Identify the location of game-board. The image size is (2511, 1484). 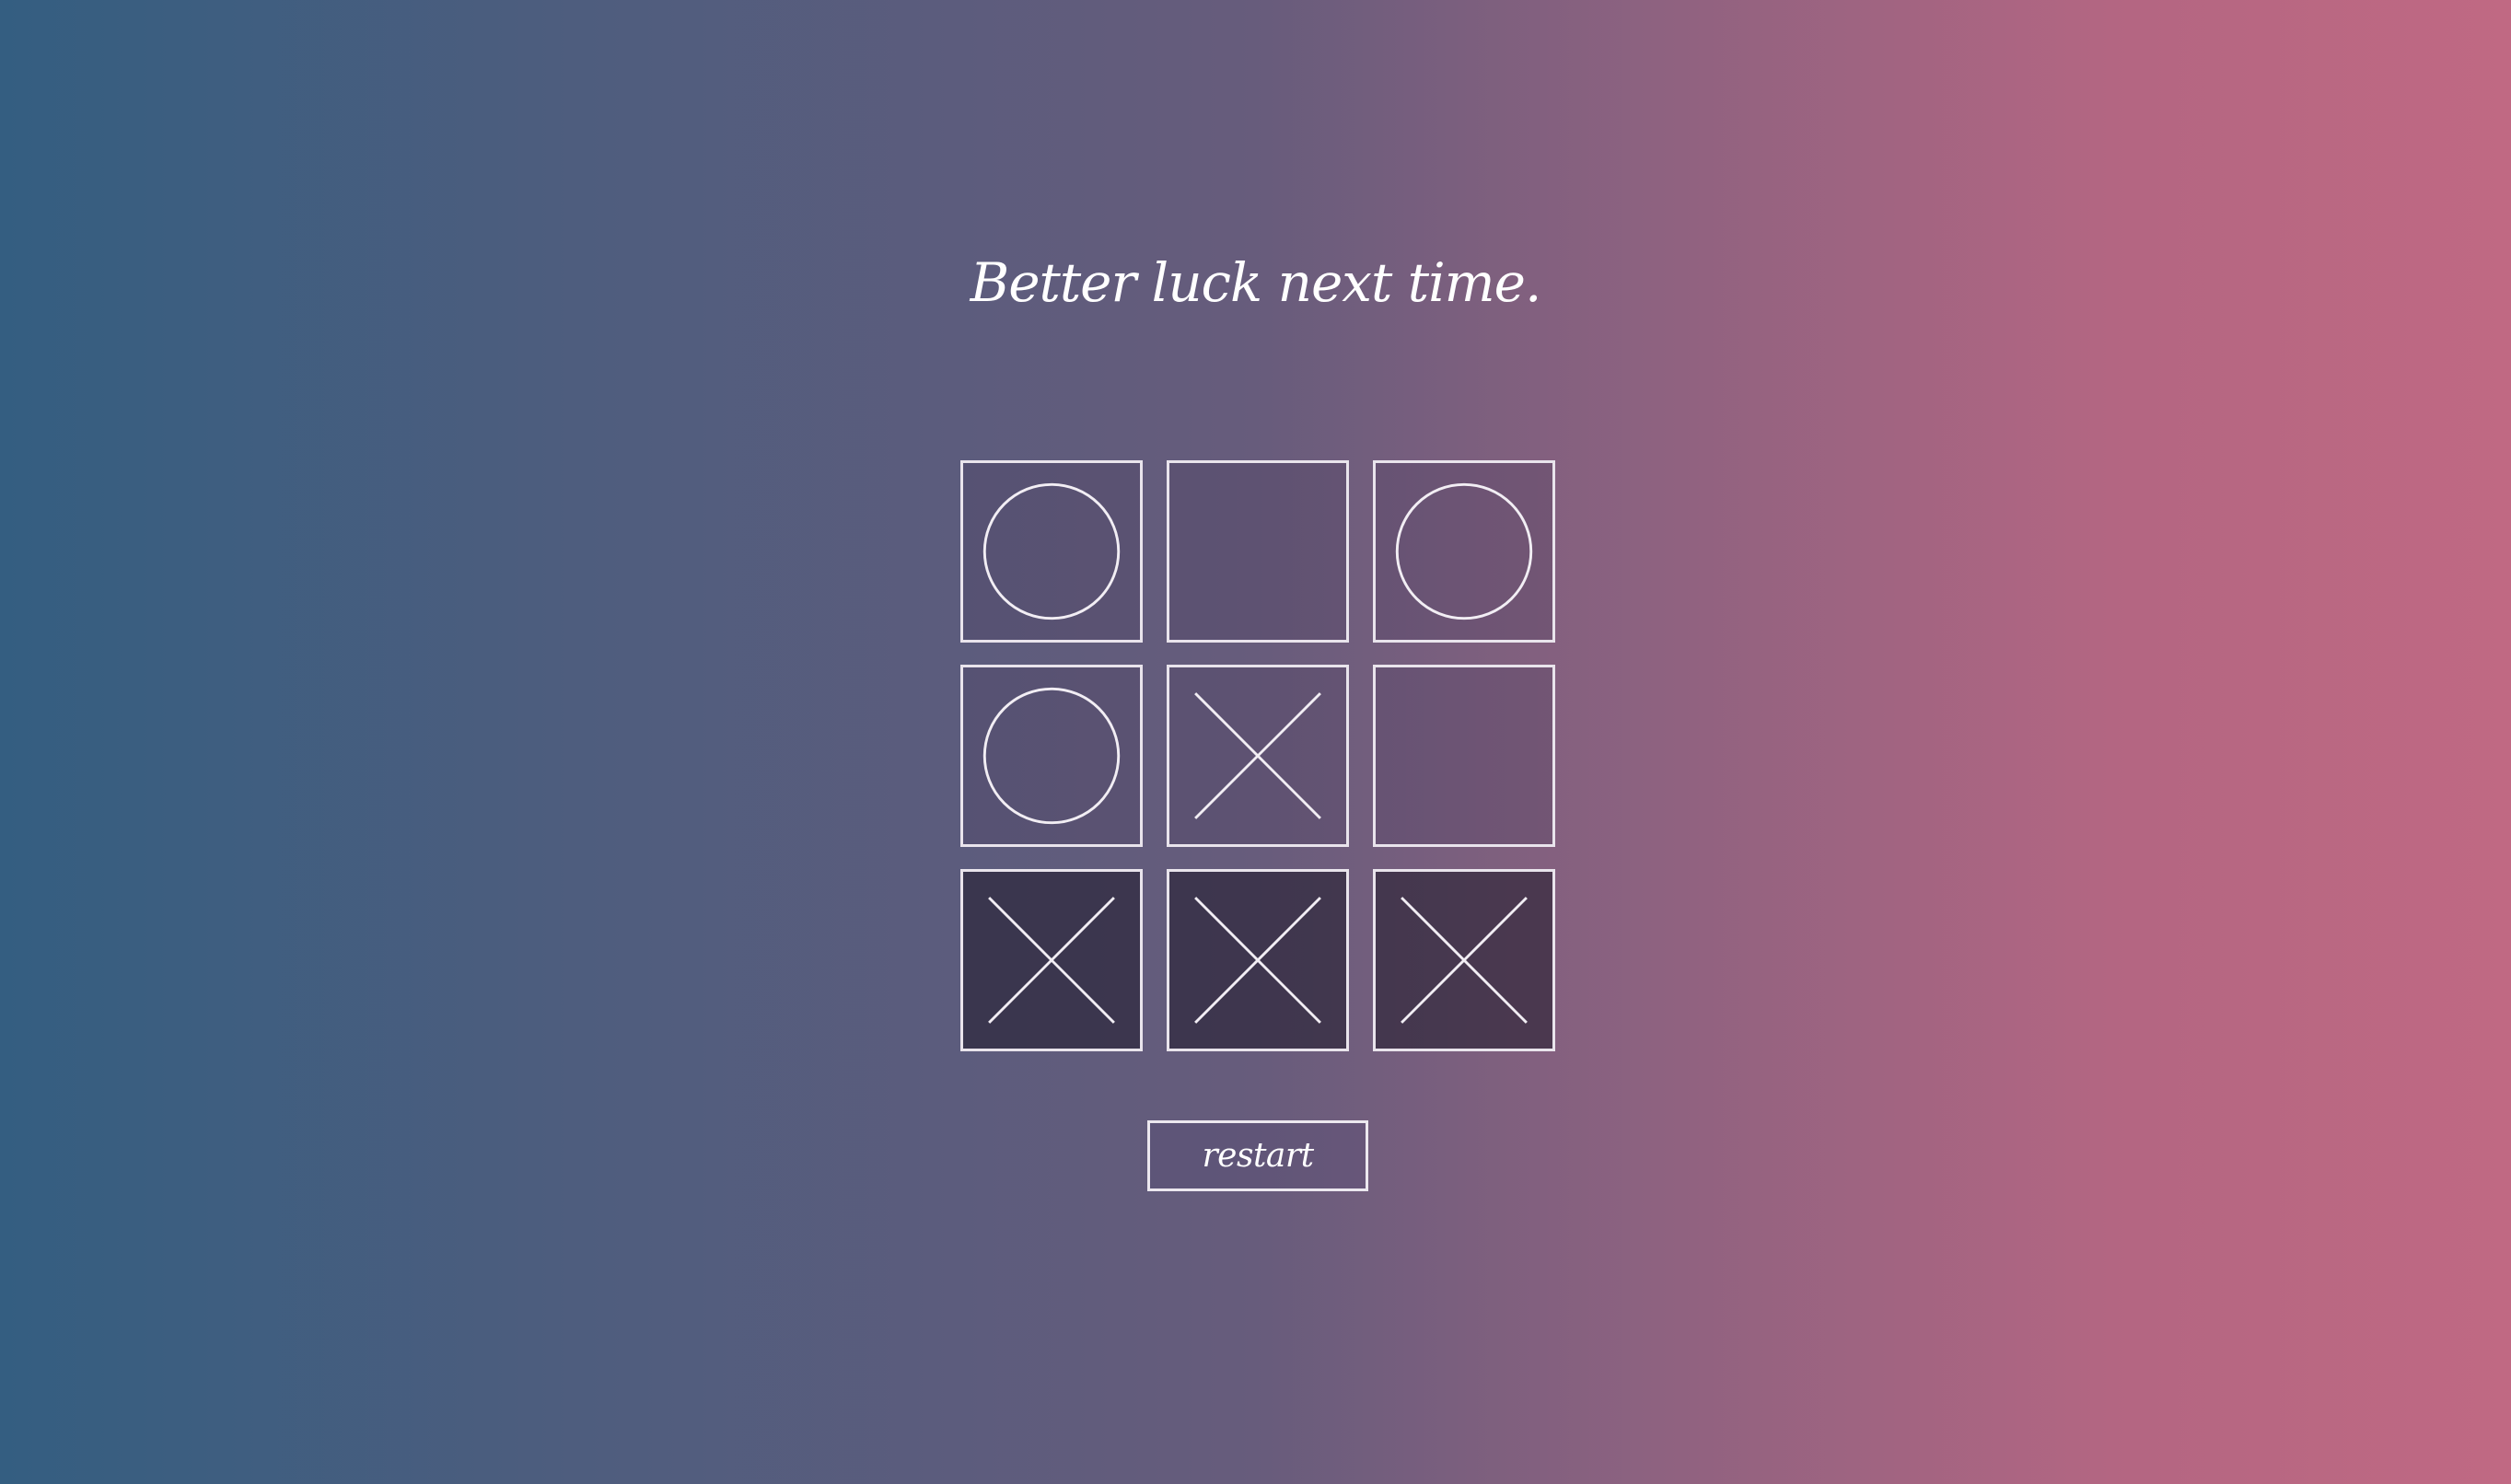
(1257, 755).